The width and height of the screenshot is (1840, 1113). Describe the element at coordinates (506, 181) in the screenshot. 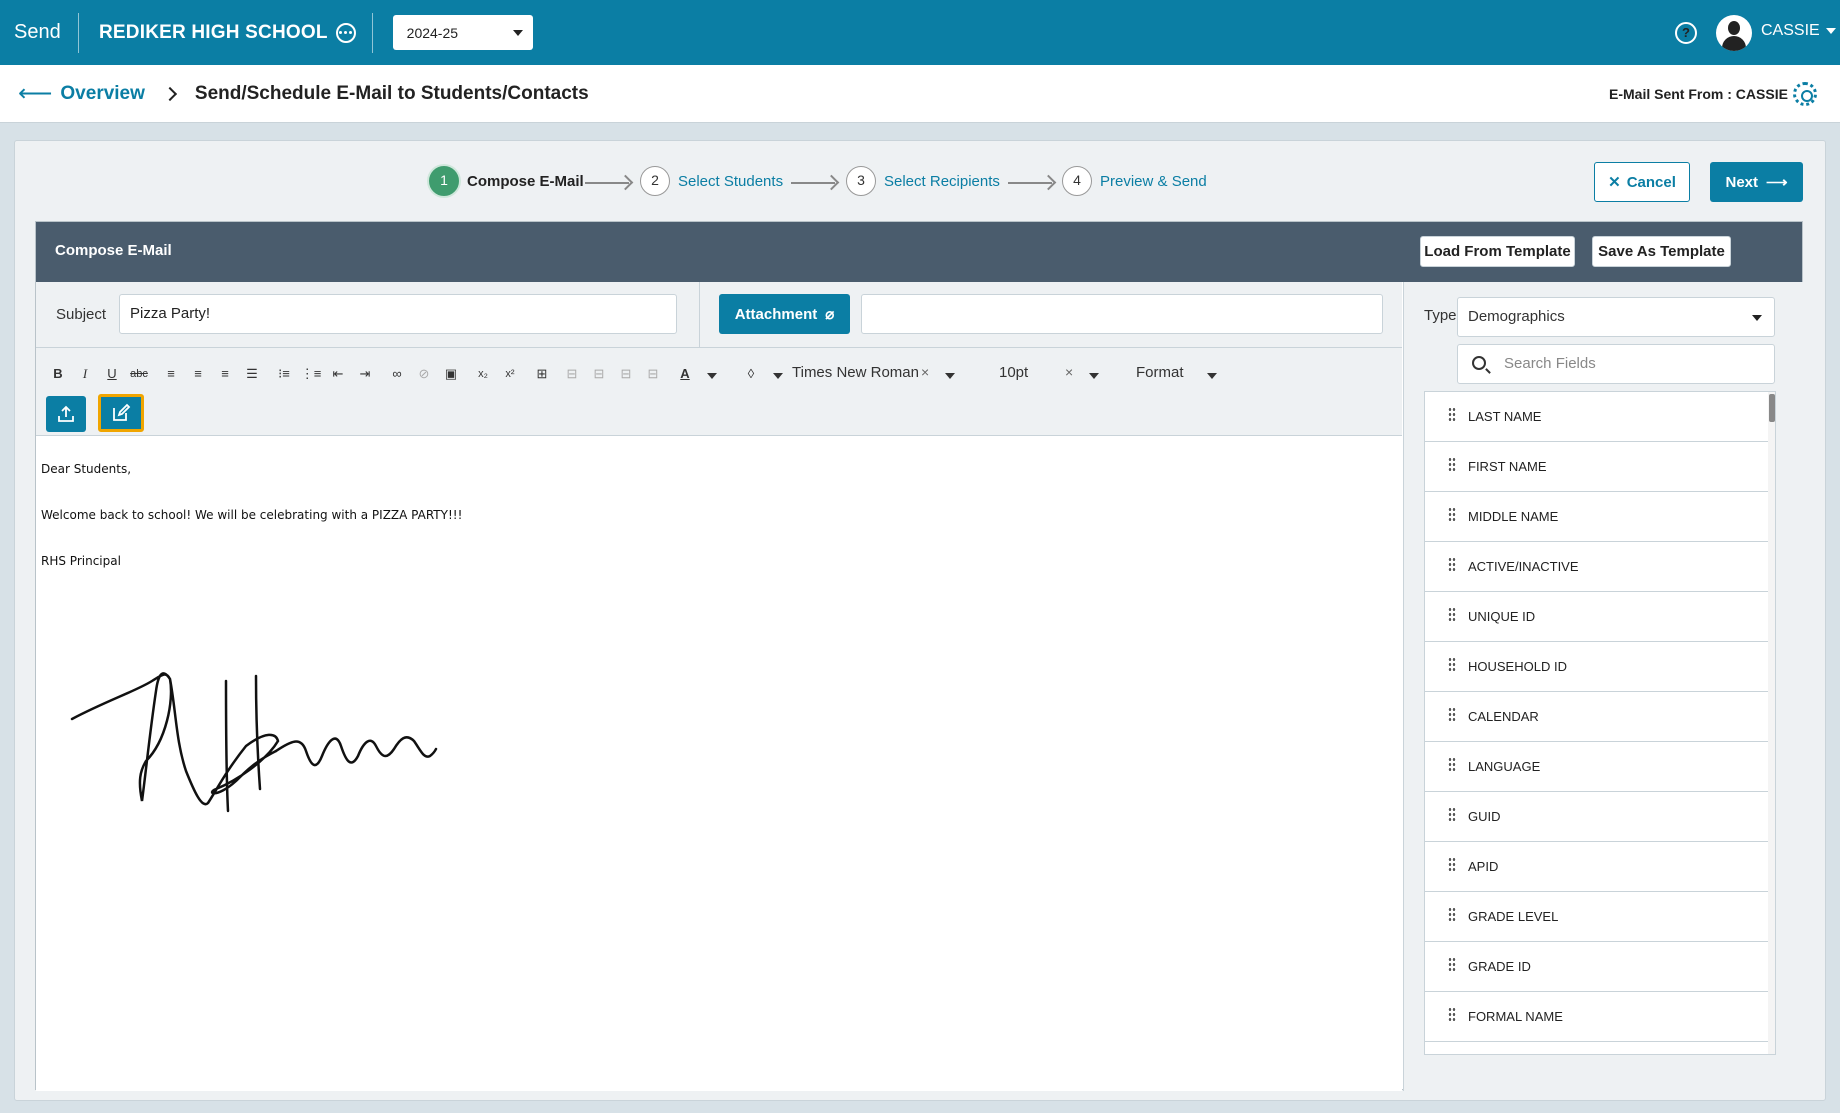

I see `step-compose: 1 Compose E-Mail` at that location.